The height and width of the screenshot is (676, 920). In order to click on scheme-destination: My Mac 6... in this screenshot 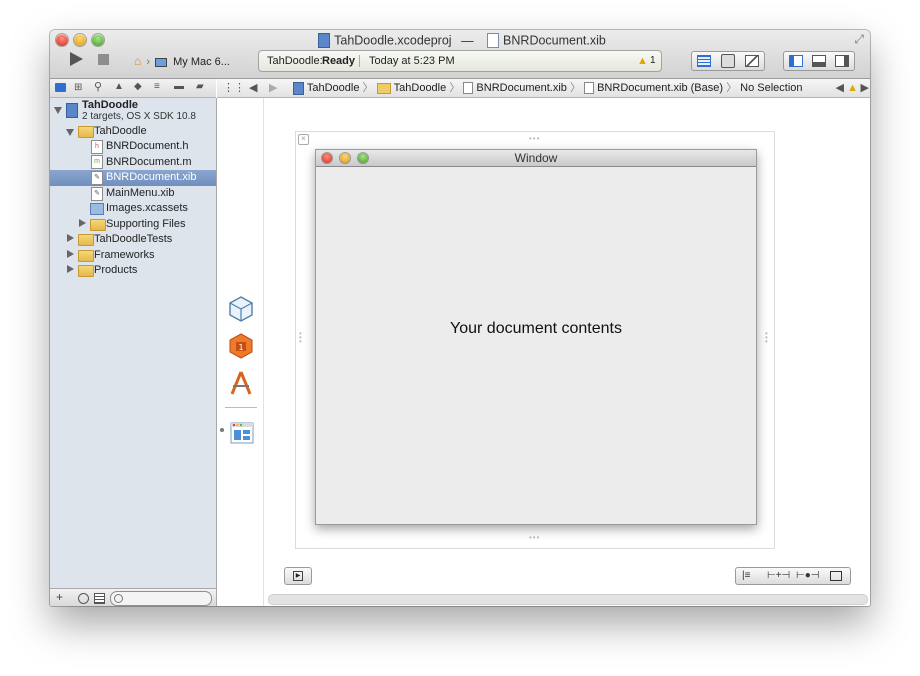, I will do `click(201, 62)`.